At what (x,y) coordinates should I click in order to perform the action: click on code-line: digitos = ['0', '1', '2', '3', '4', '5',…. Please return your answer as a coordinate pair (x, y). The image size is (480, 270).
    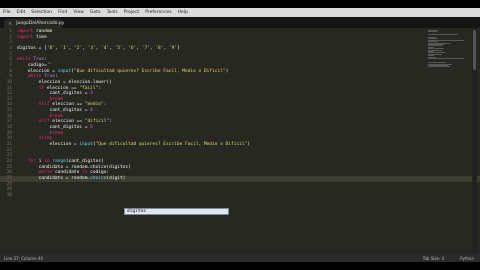
    Looking at the image, I should click on (98, 49).